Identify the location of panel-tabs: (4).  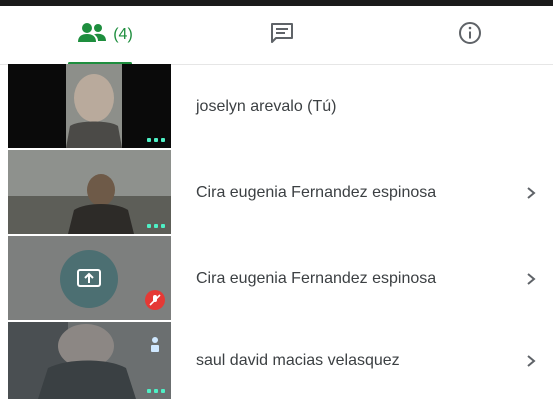
(276, 35).